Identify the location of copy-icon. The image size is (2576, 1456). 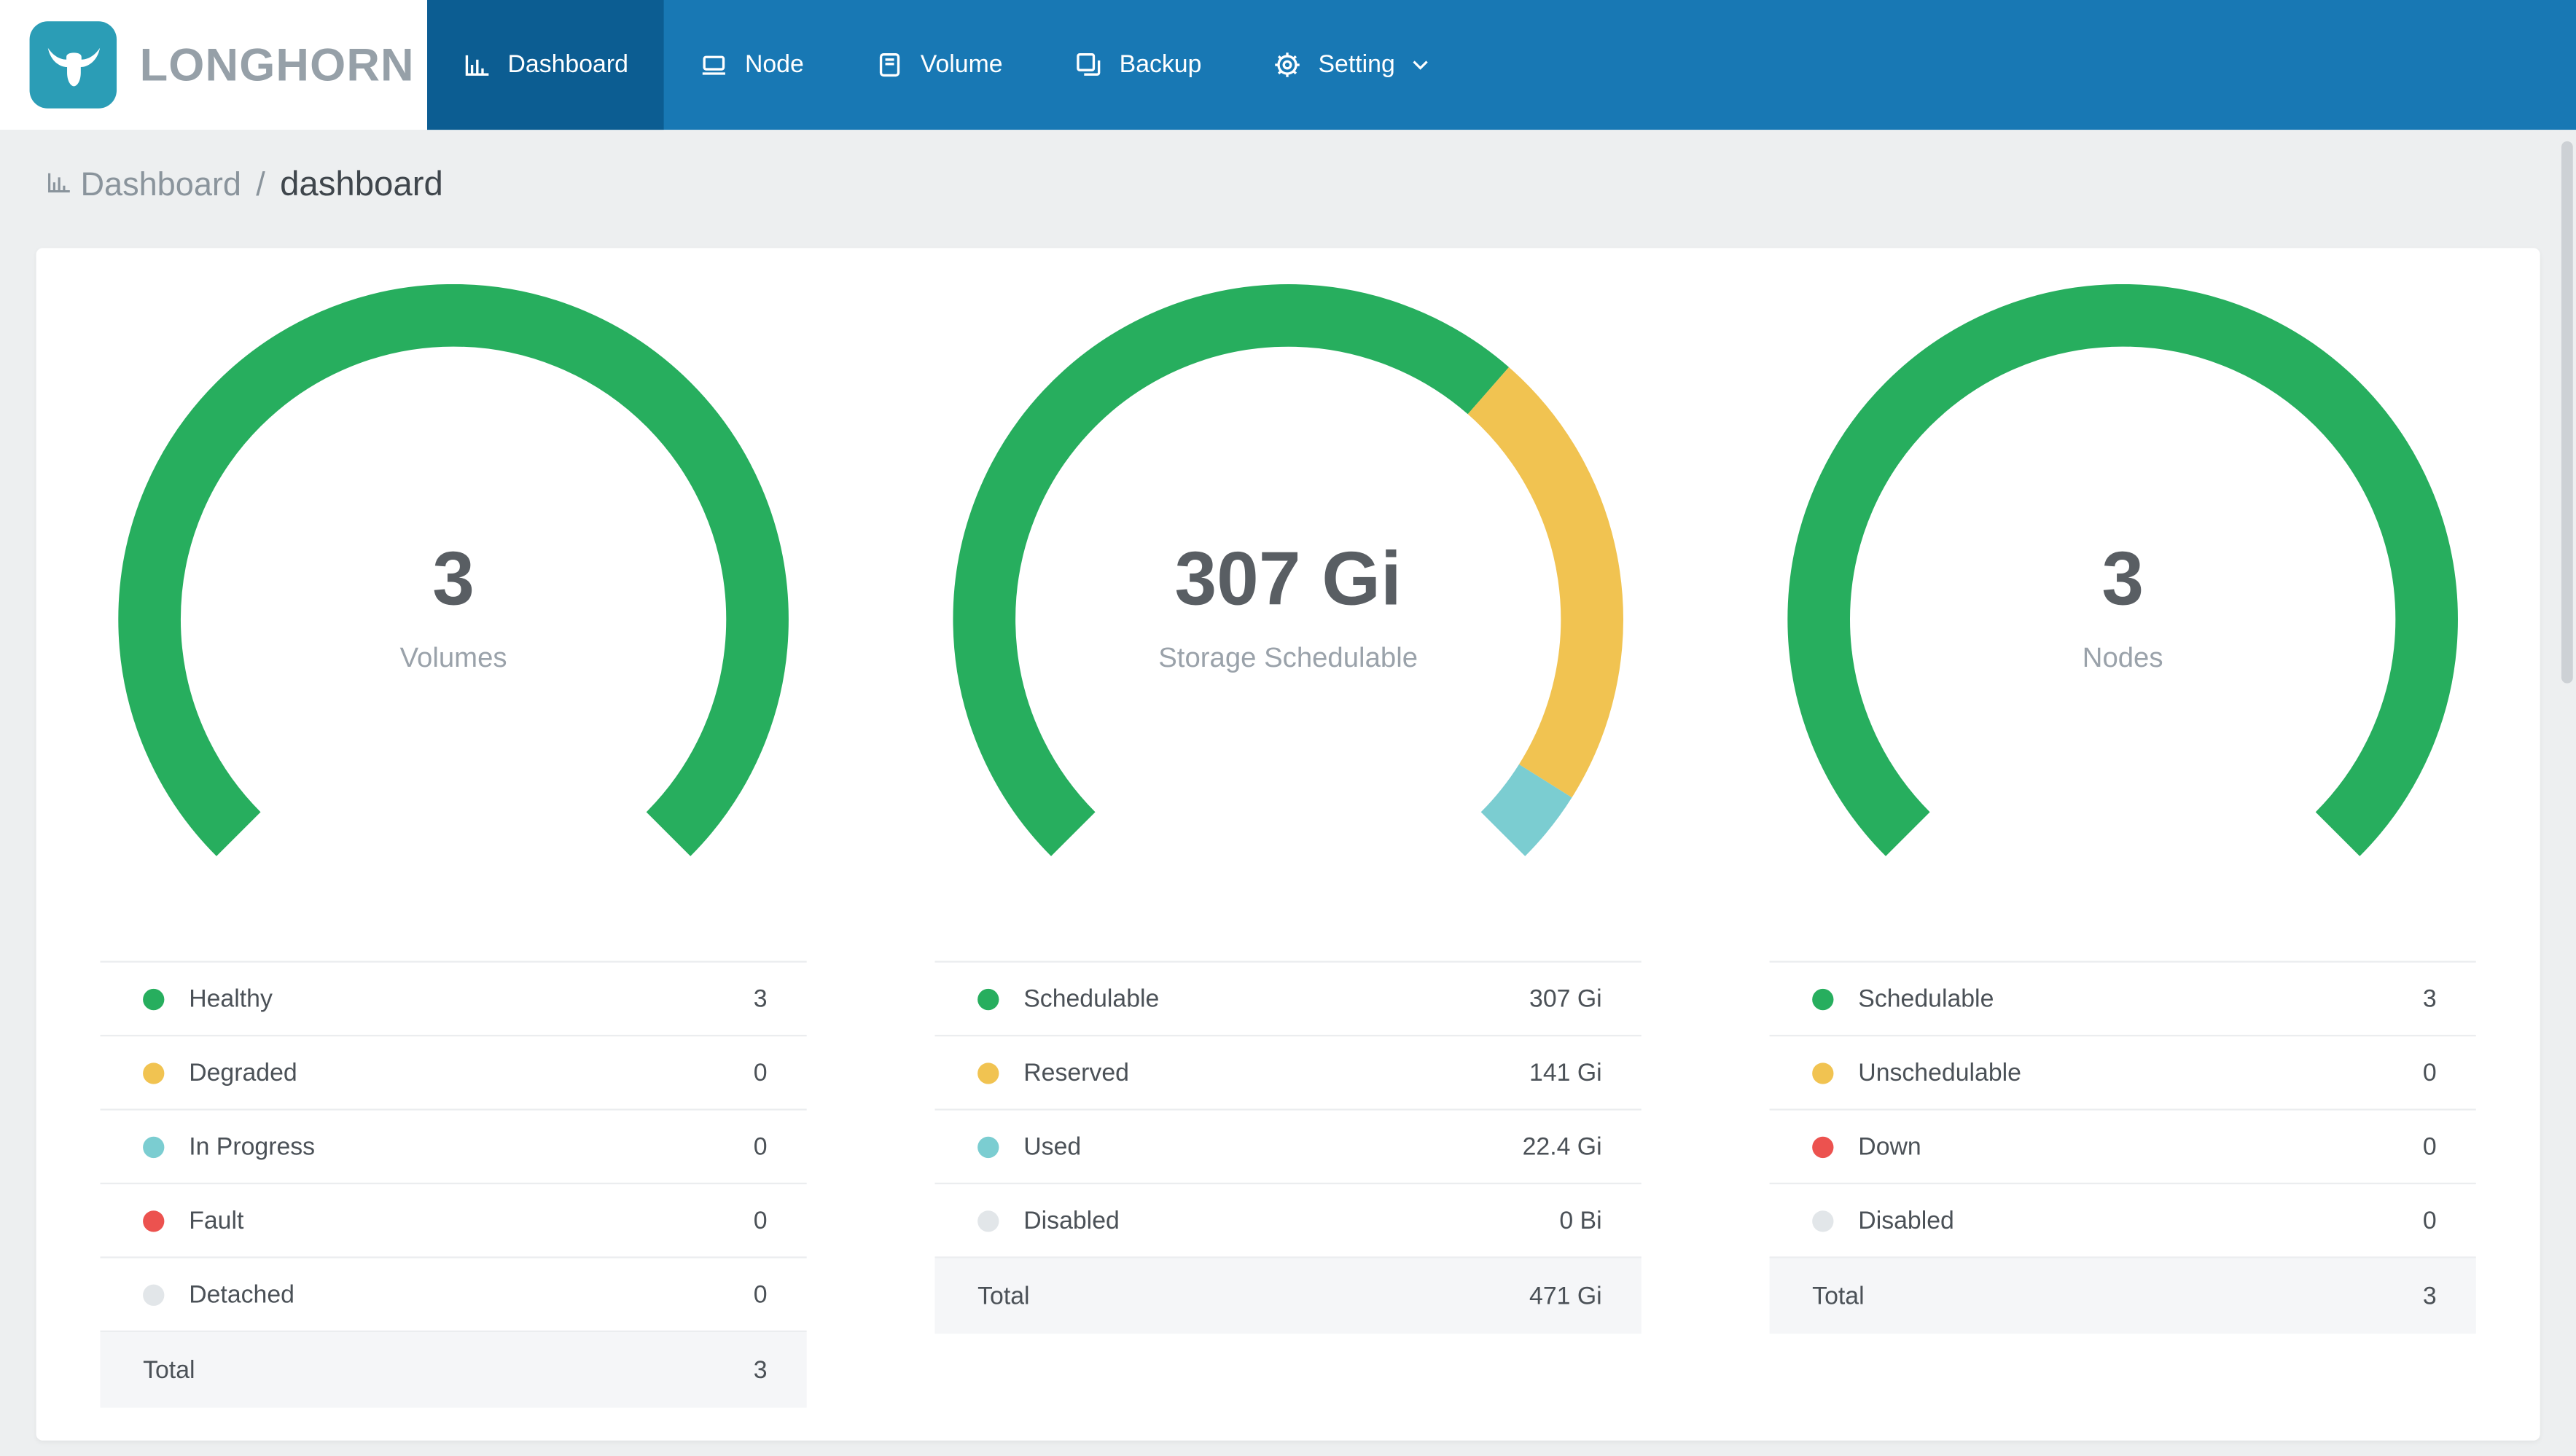
(1089, 65).